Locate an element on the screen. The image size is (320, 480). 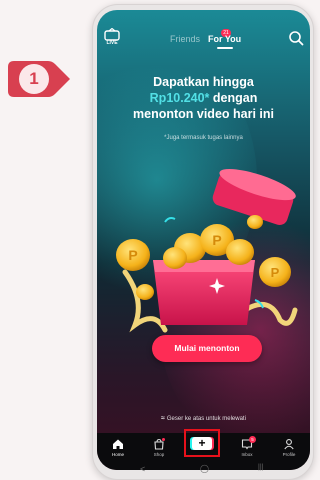
swipe-hint: ≈ Geser ke atas untuk melewati is located at coordinates (203, 418).